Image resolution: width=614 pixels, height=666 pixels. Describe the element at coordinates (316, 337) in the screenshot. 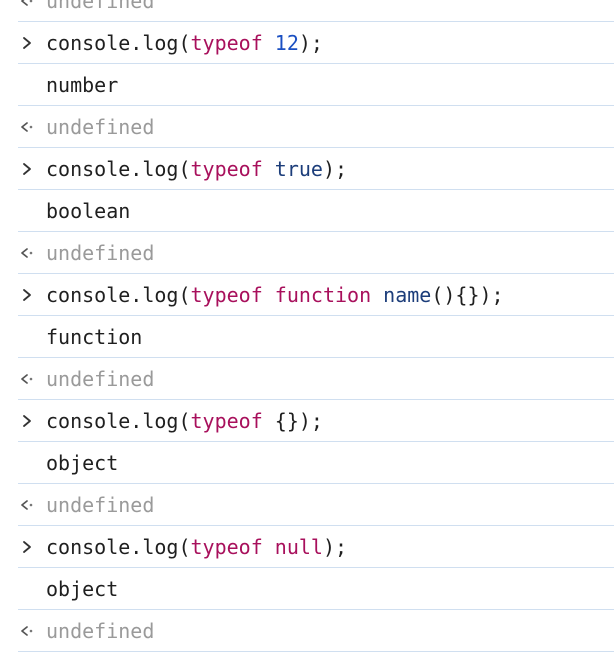

I see `console-output-row: function` at that location.